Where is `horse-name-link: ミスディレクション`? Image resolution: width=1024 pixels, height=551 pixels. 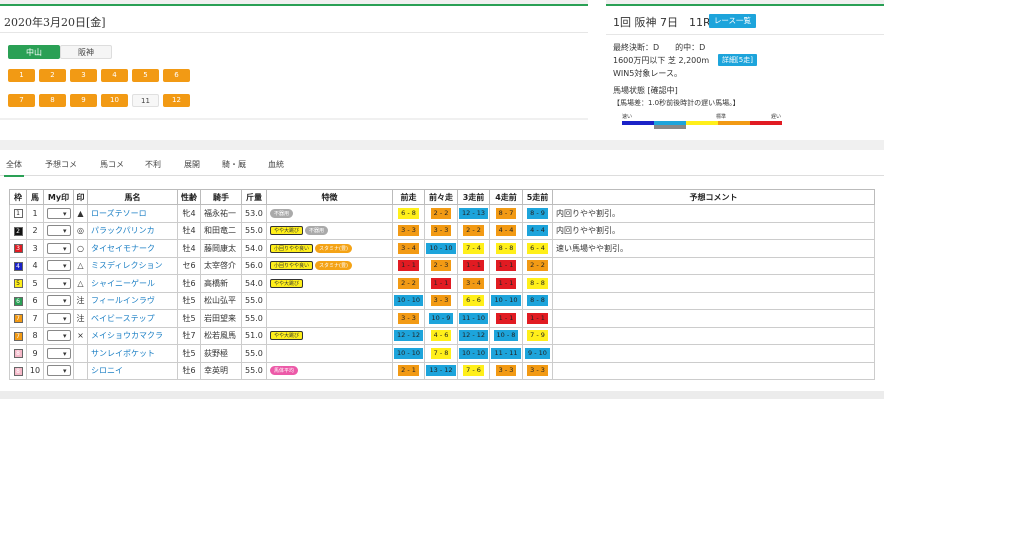 horse-name-link: ミスディレクション is located at coordinates (132, 265).